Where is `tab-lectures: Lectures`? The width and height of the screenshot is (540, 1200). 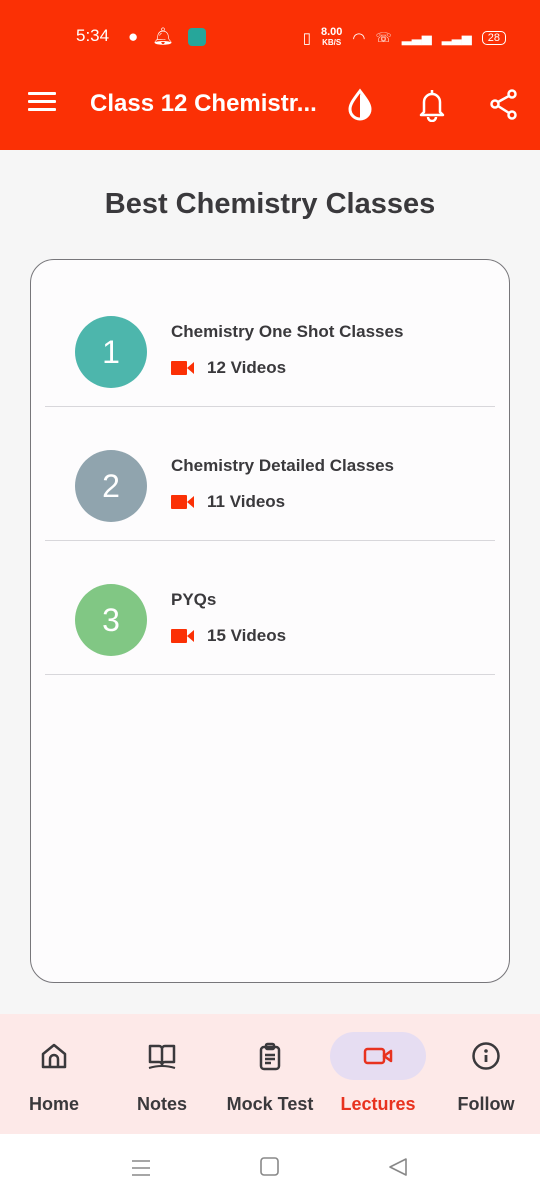 tab-lectures: Lectures is located at coordinates (378, 1074).